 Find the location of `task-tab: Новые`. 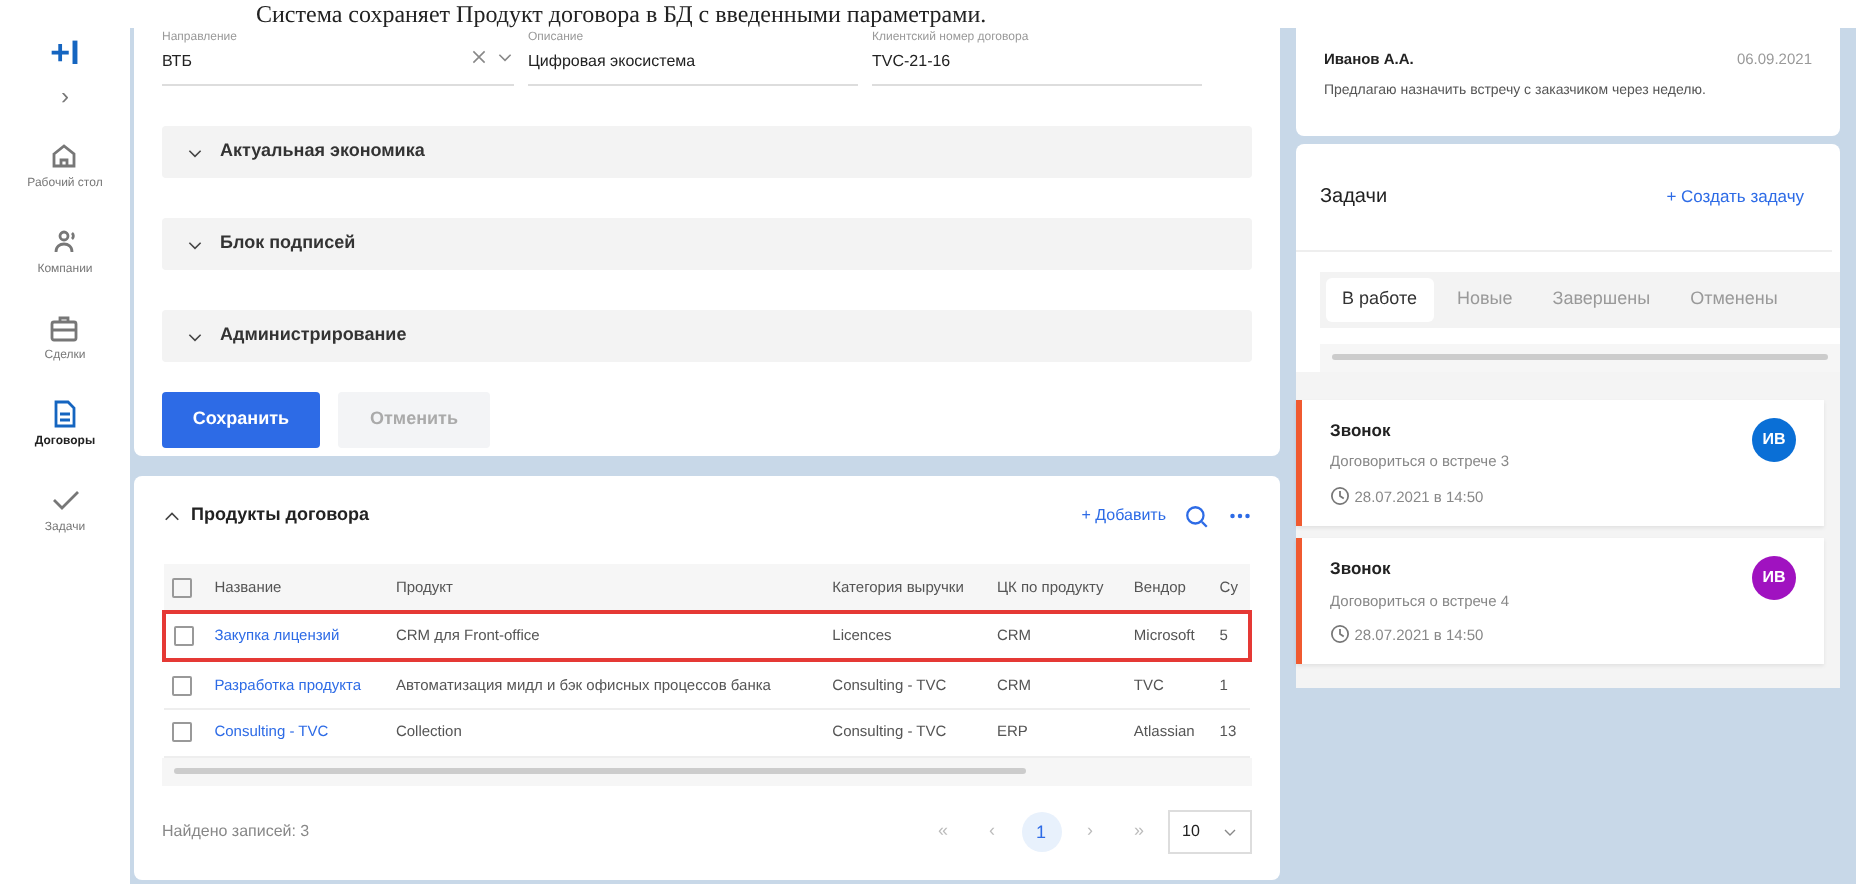

task-tab: Новые is located at coordinates (1485, 299).